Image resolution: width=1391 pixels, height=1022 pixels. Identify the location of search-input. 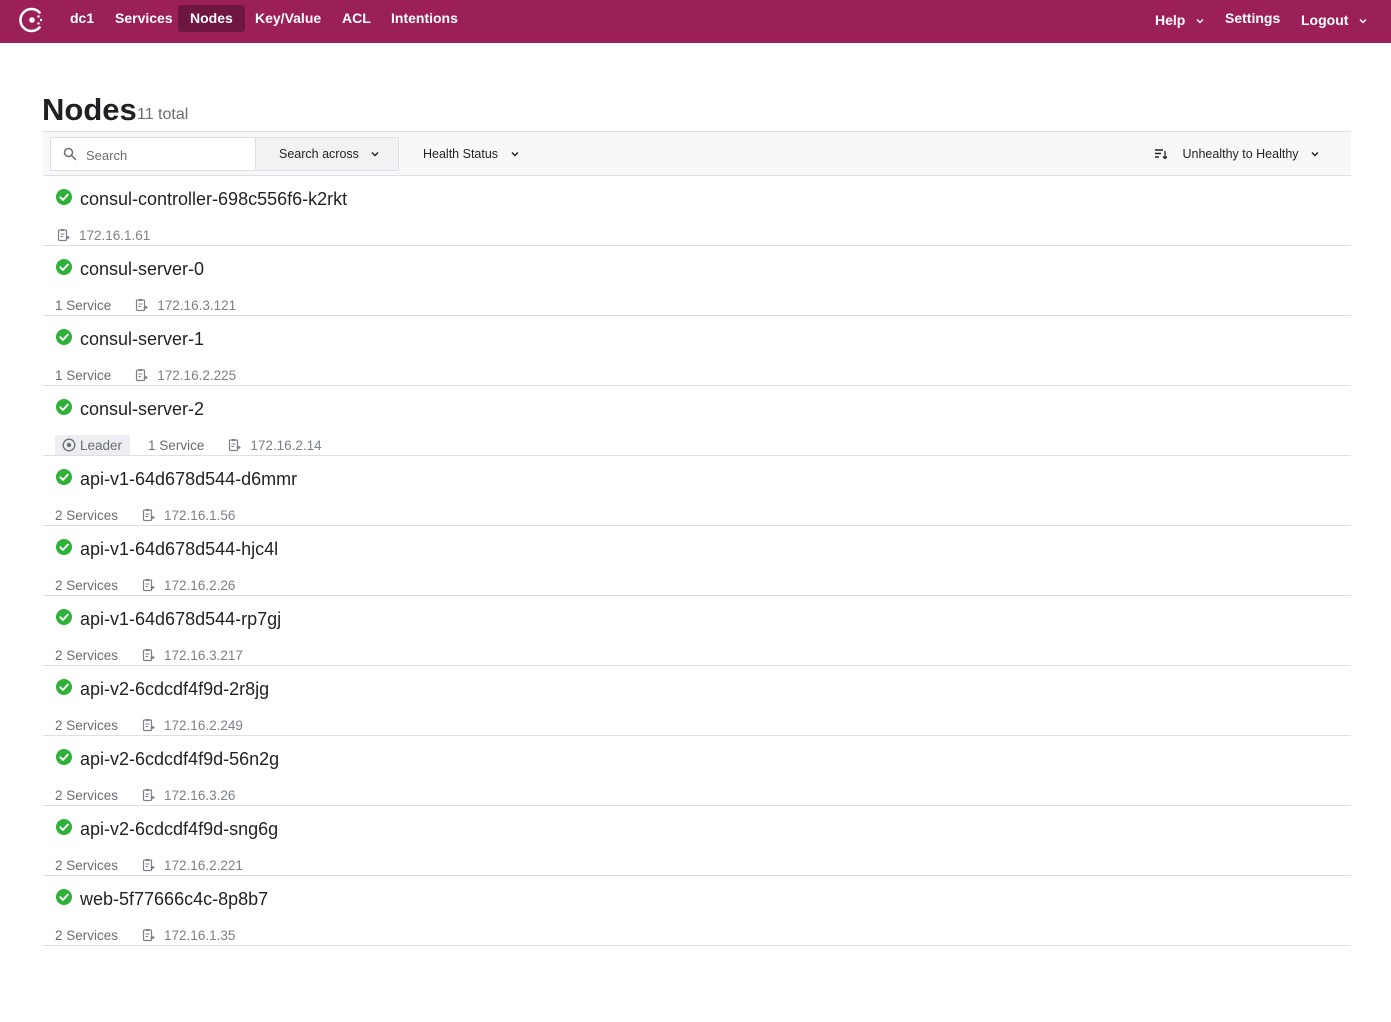
(166, 155).